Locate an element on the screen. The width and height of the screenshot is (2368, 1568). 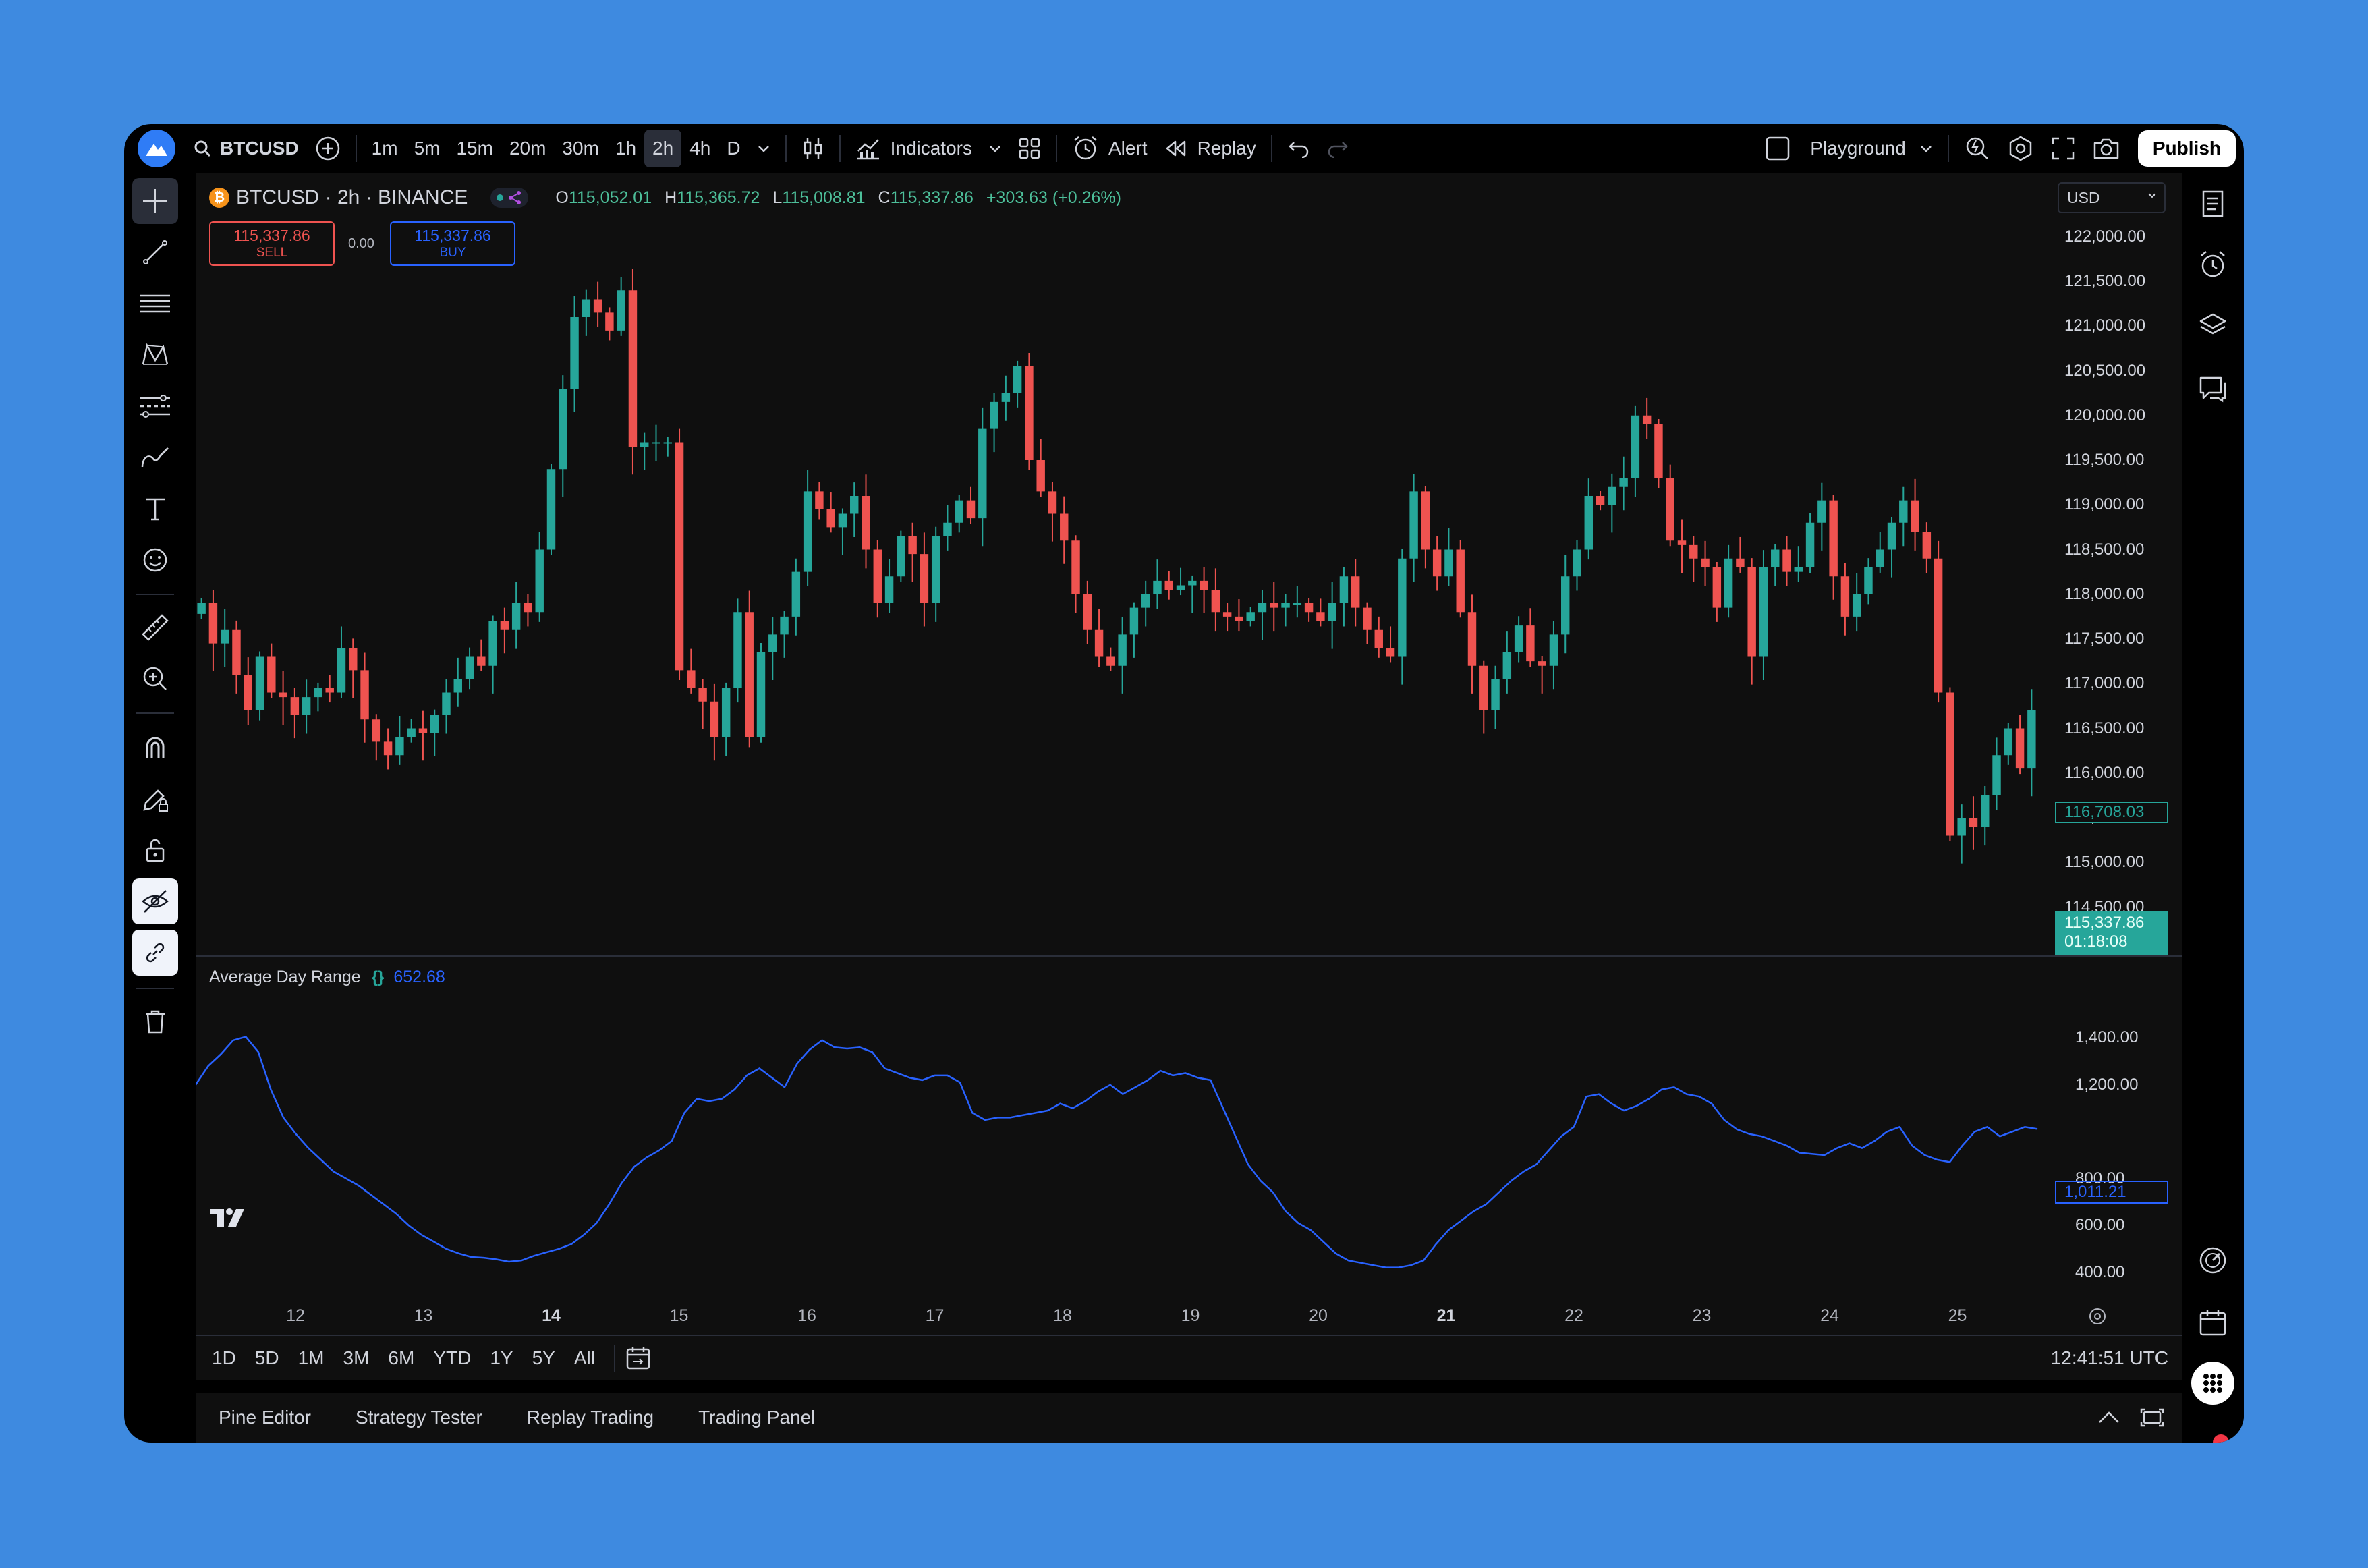
indicator-name: Average Day Range is located at coordinates (285, 977).